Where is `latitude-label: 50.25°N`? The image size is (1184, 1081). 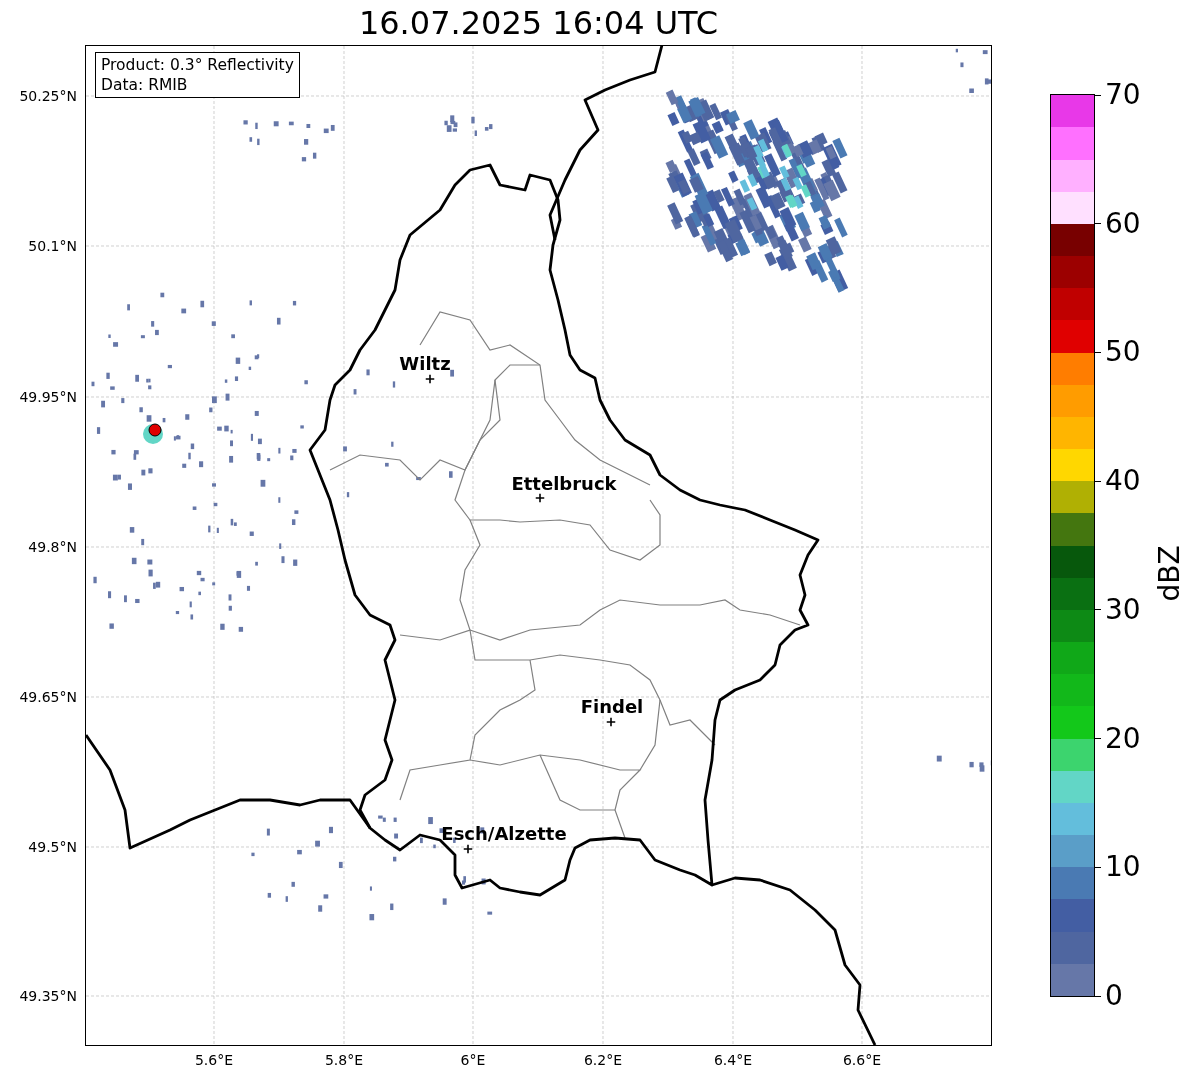
latitude-label: 50.25°N is located at coordinates (48, 96).